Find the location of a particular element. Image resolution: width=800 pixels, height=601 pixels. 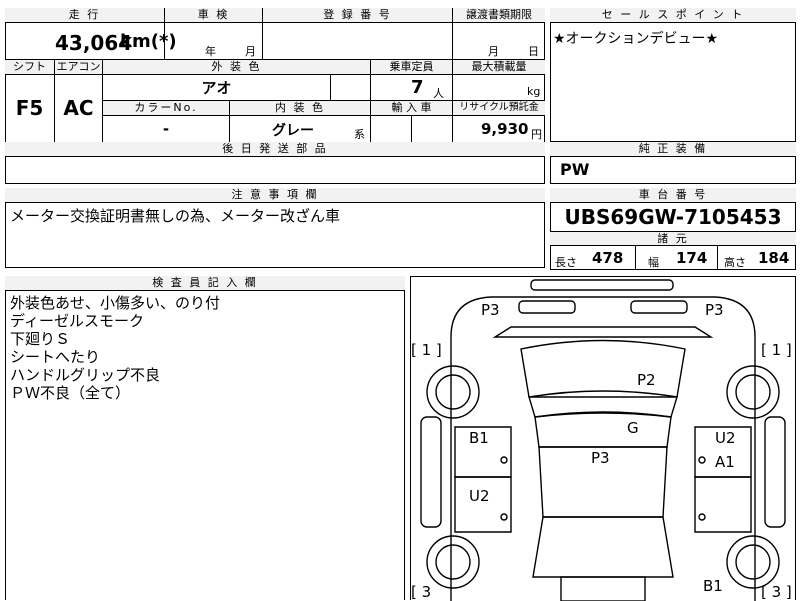

dim-width-cell: 幅 174 is located at coordinates (677, 258).